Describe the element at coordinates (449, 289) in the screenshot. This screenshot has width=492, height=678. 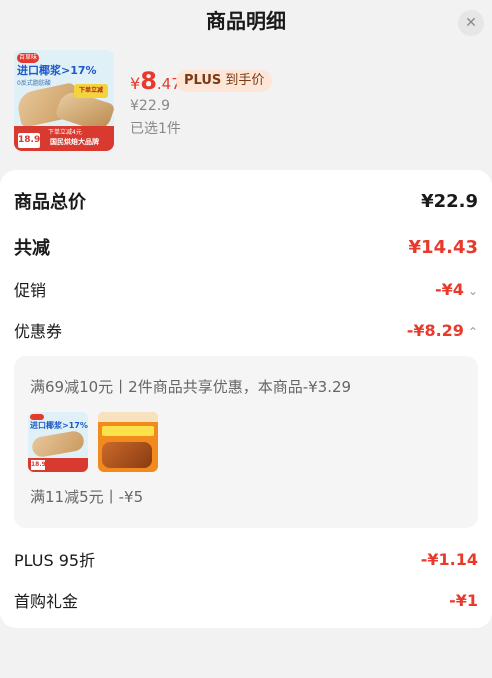
I see `promo-value: -¥4` at that location.